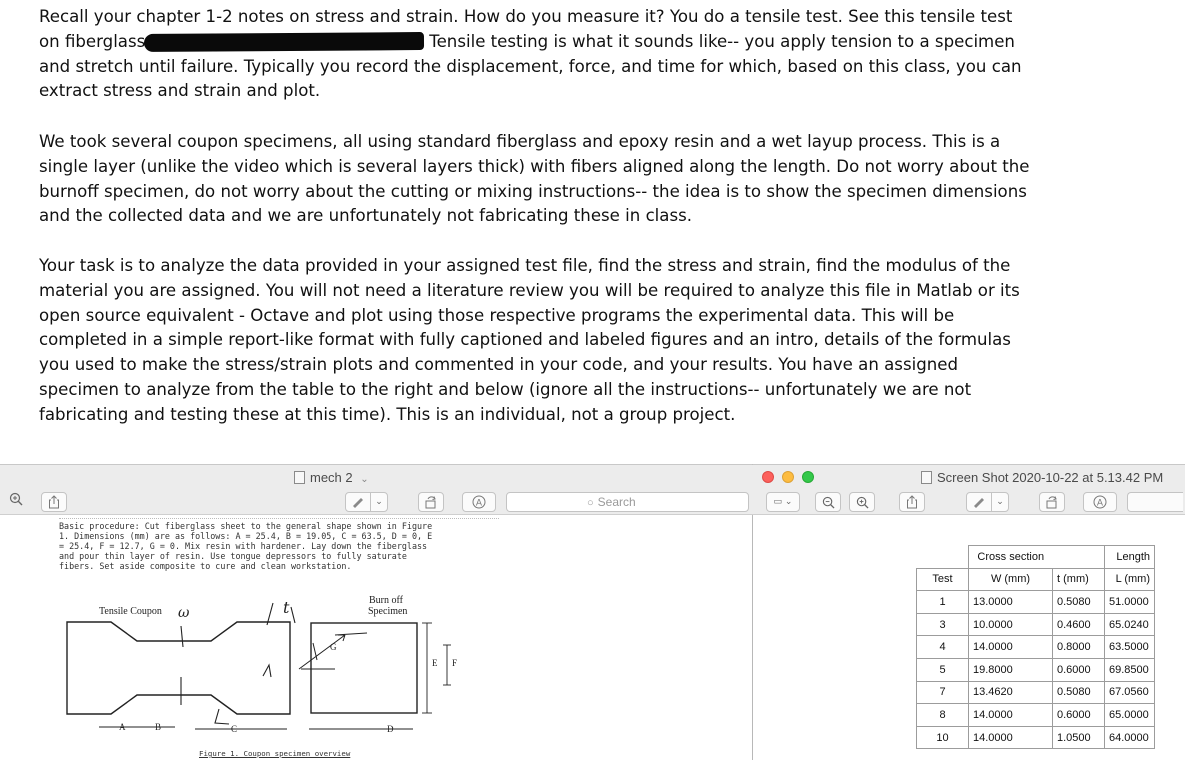 This screenshot has height=760, width=1185. Describe the element at coordinates (184, 613) in the screenshot. I see `w-handwriting: ω` at that location.